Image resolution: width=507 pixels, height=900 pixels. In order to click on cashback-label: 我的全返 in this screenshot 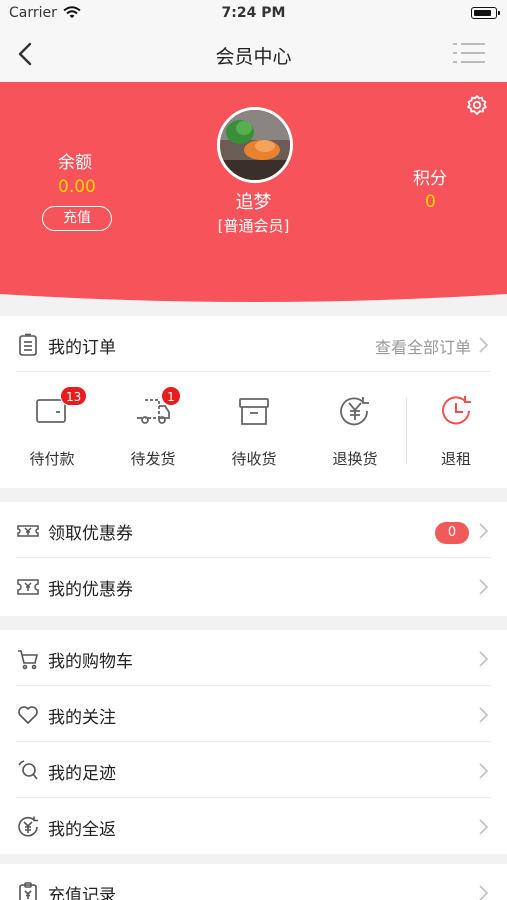, I will do `click(82, 830)`.